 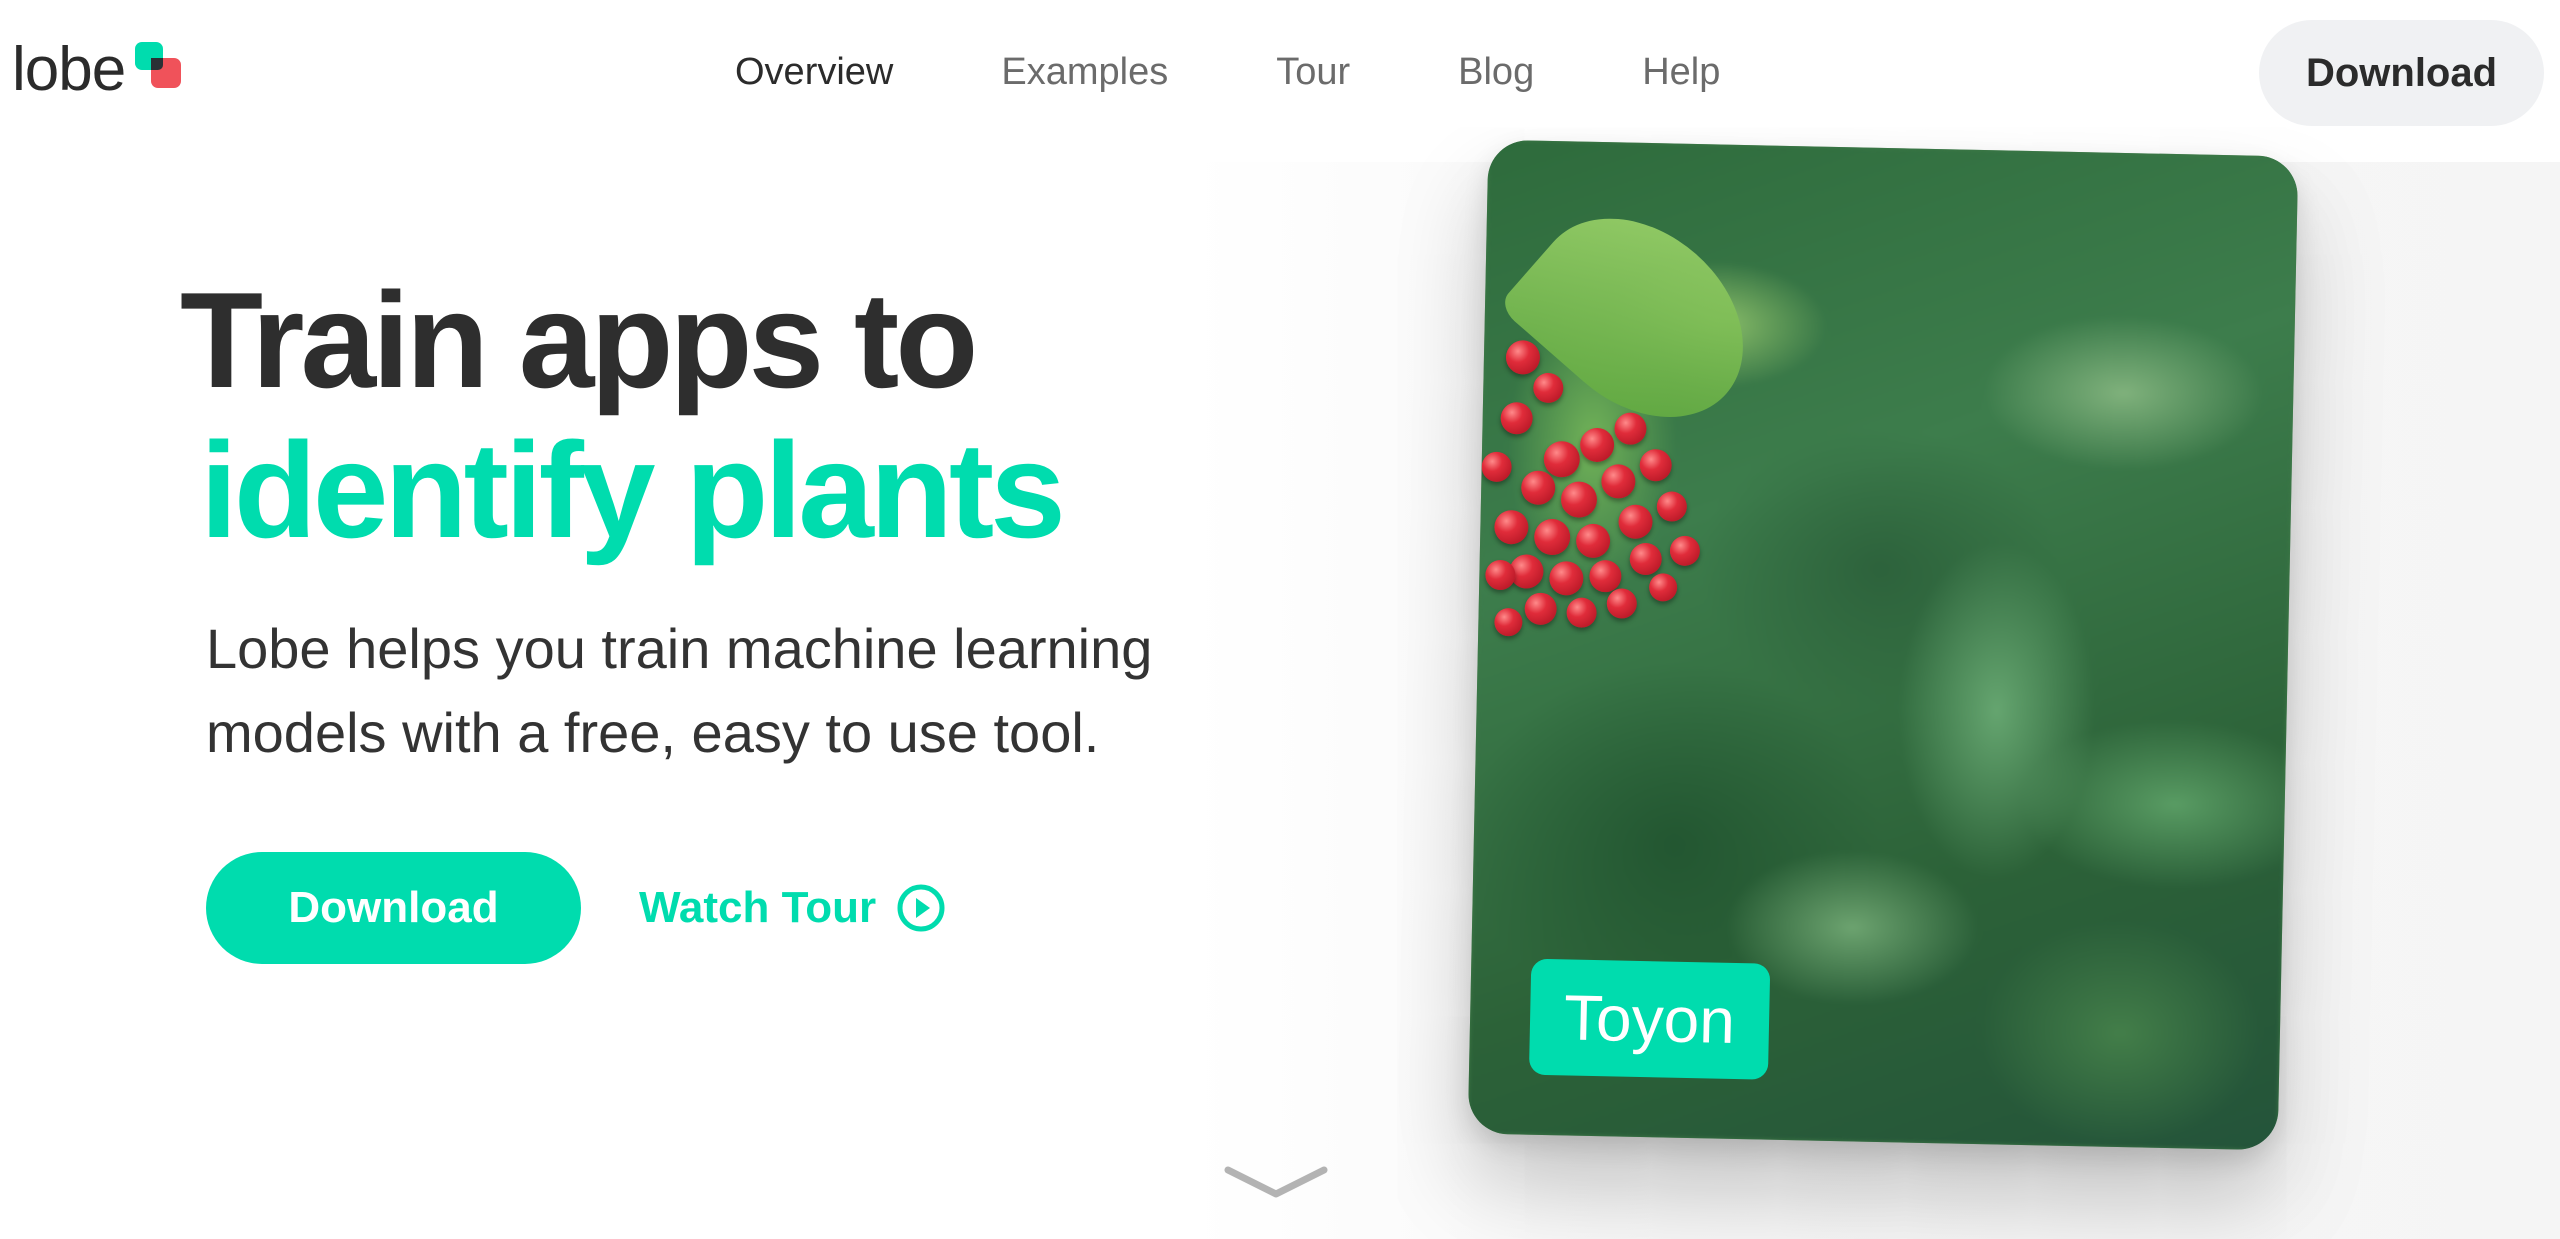 What do you see at coordinates (1681, 72) in the screenshot?
I see `nav-link-help: Help` at bounding box center [1681, 72].